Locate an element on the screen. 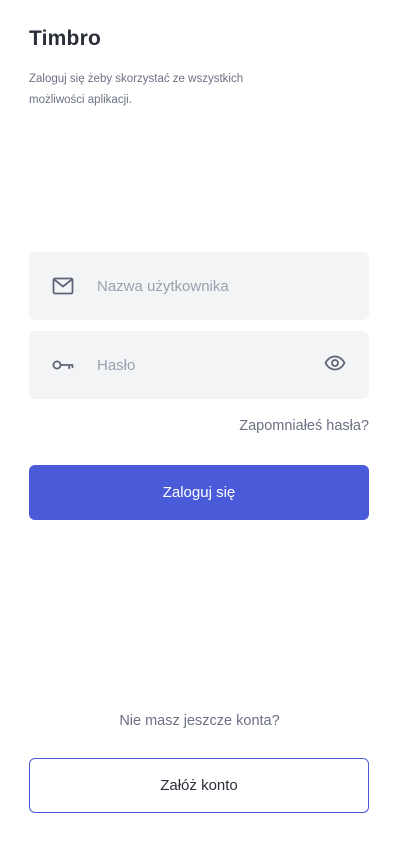 The height and width of the screenshot is (864, 399). login-button: Zaloguj się is located at coordinates (199, 492).